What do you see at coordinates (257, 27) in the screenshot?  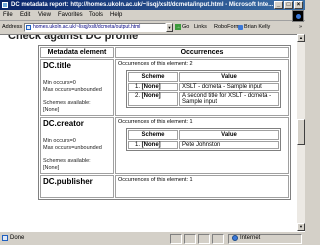 I see `identity-label: Brian Kelly` at bounding box center [257, 27].